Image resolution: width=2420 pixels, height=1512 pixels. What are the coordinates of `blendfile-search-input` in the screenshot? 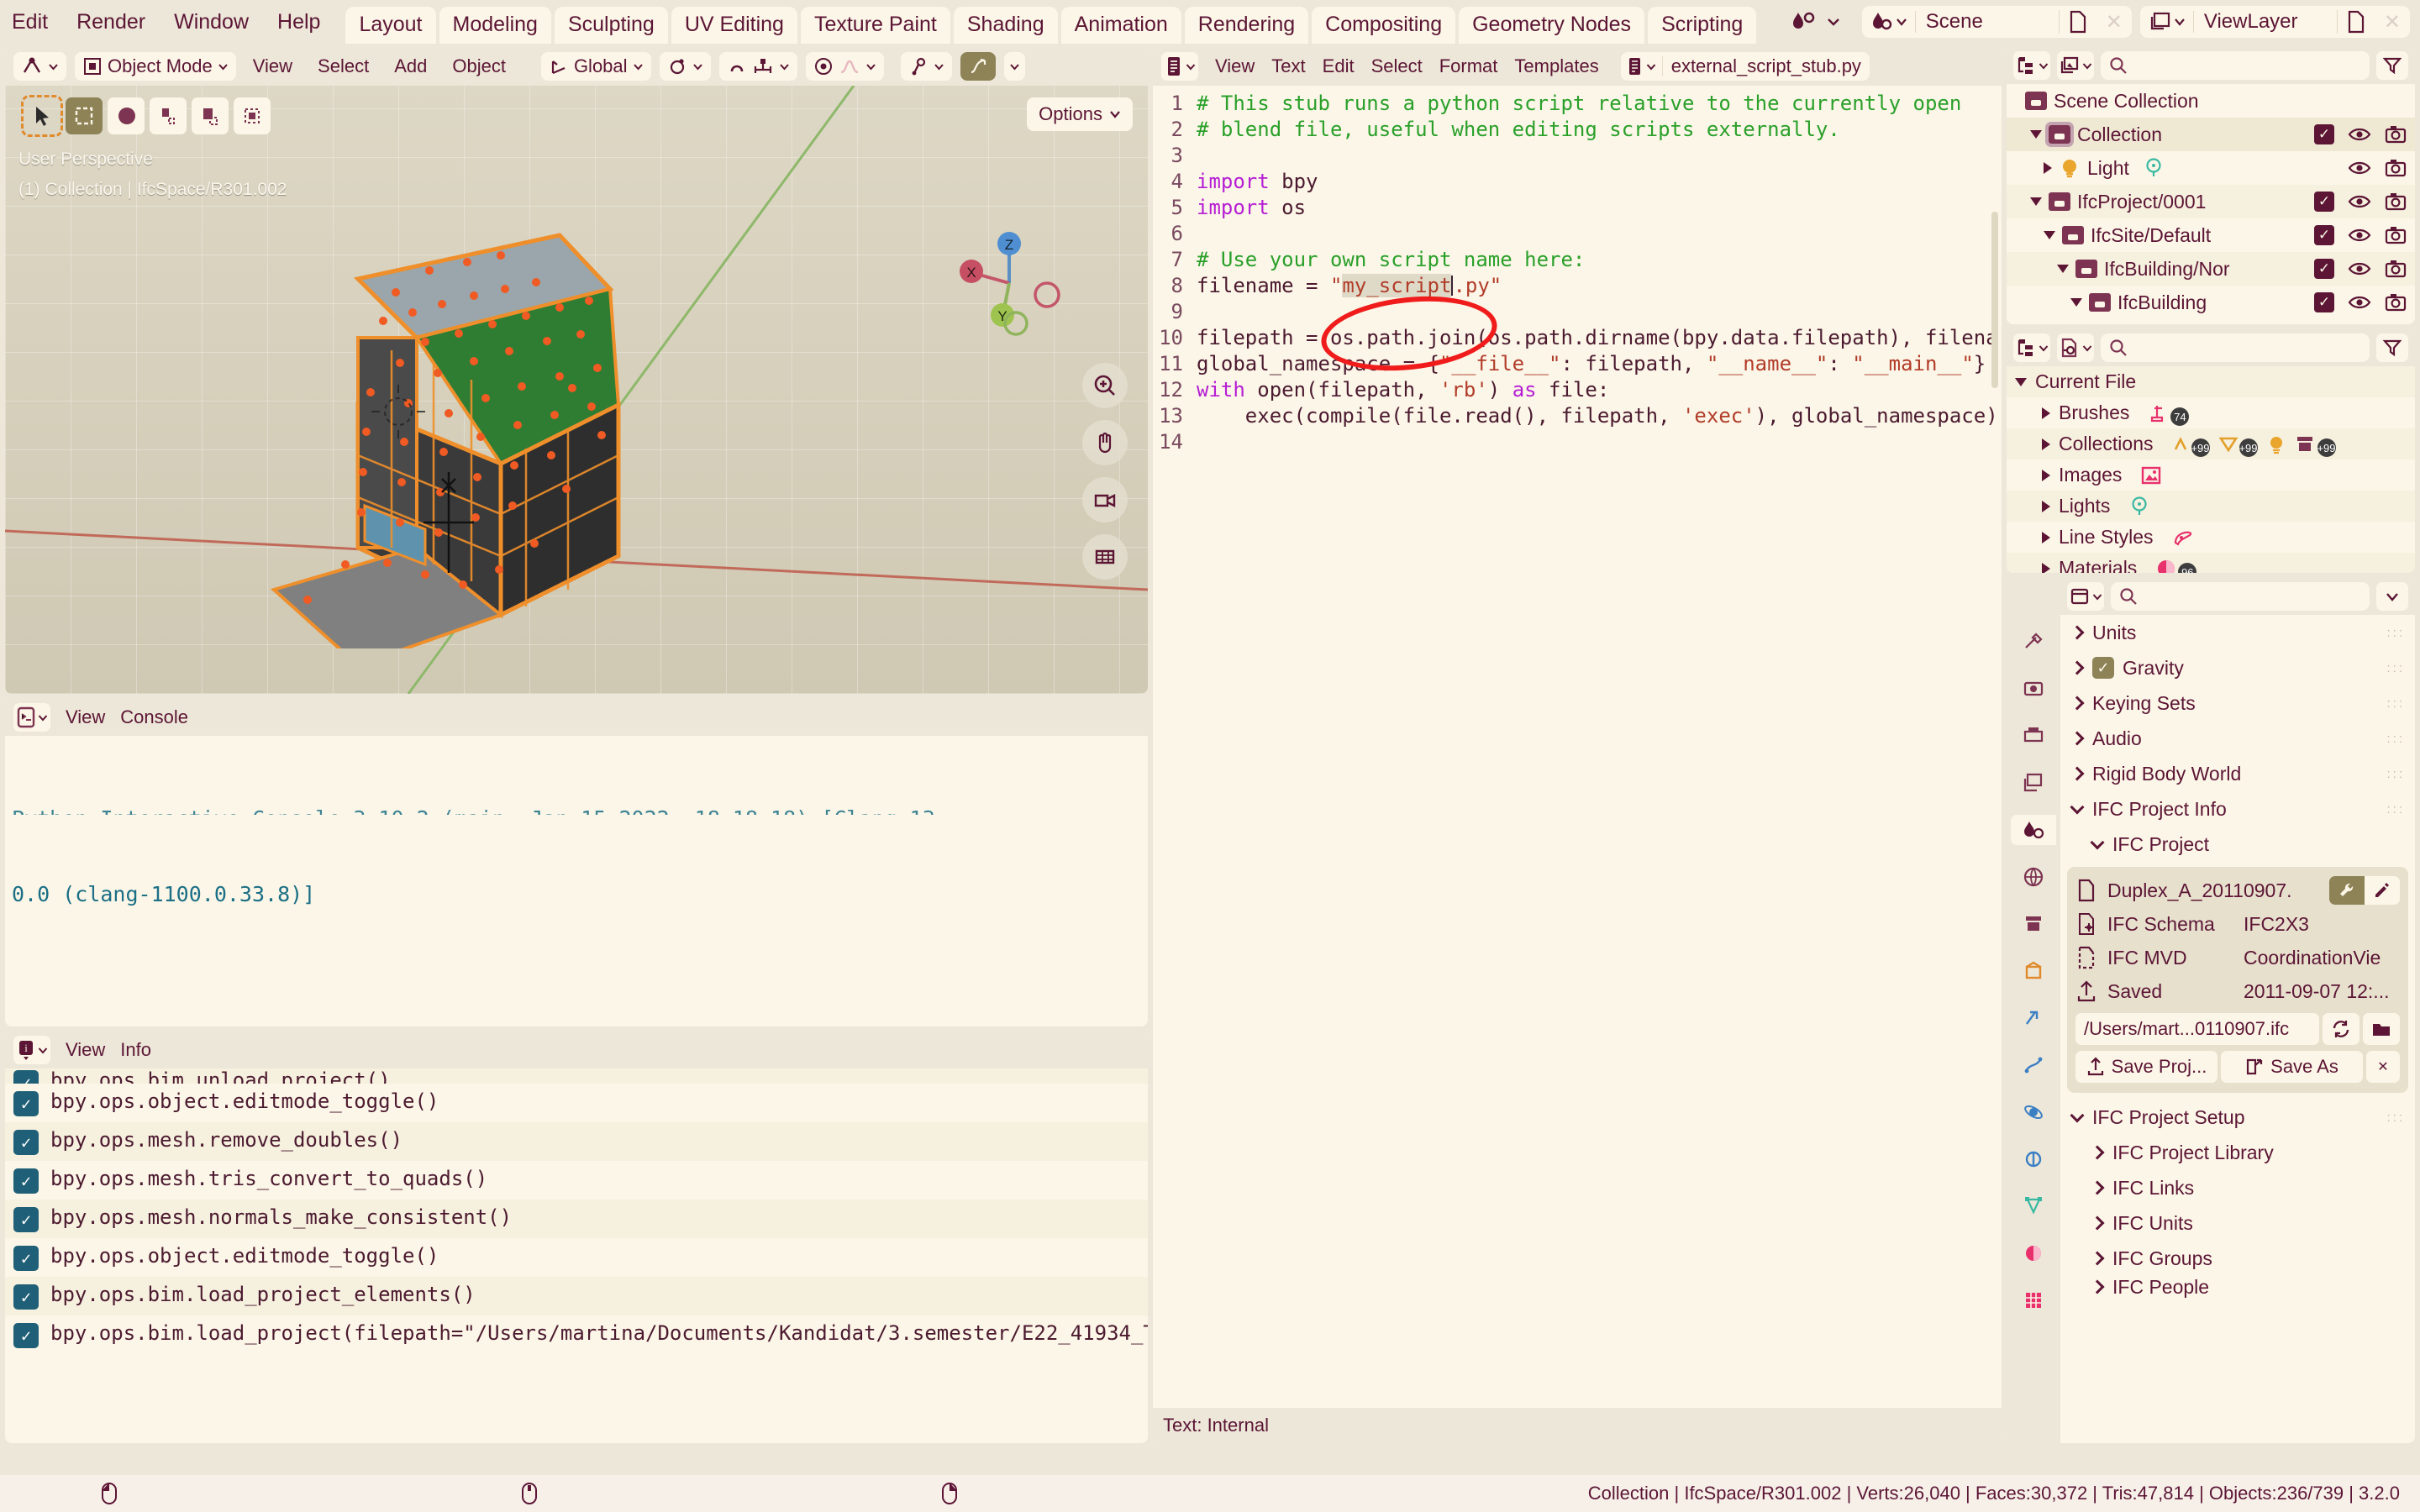 It's located at (2235, 347).